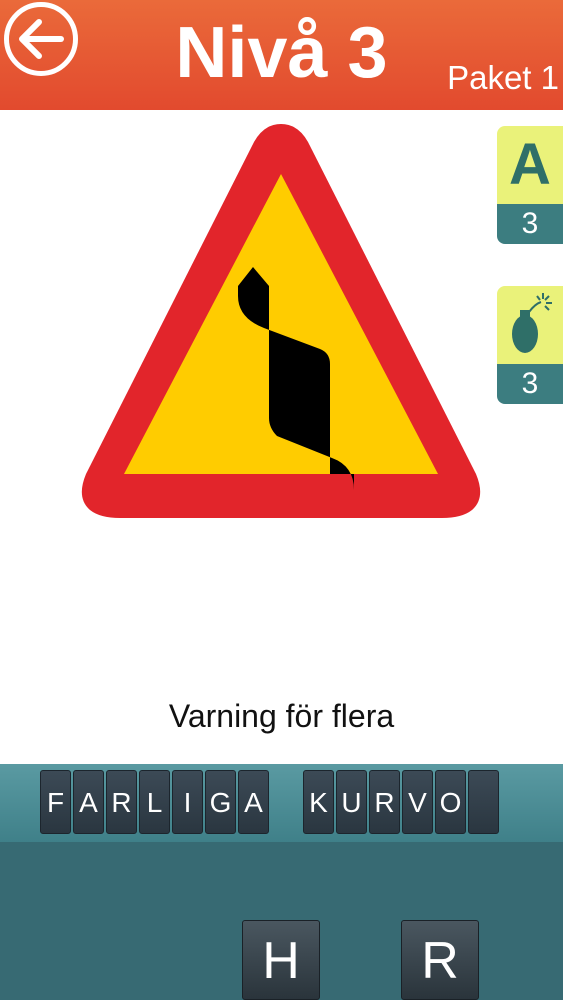 This screenshot has width=563, height=1000. I want to click on pack-label: Paket 1, so click(503, 77).